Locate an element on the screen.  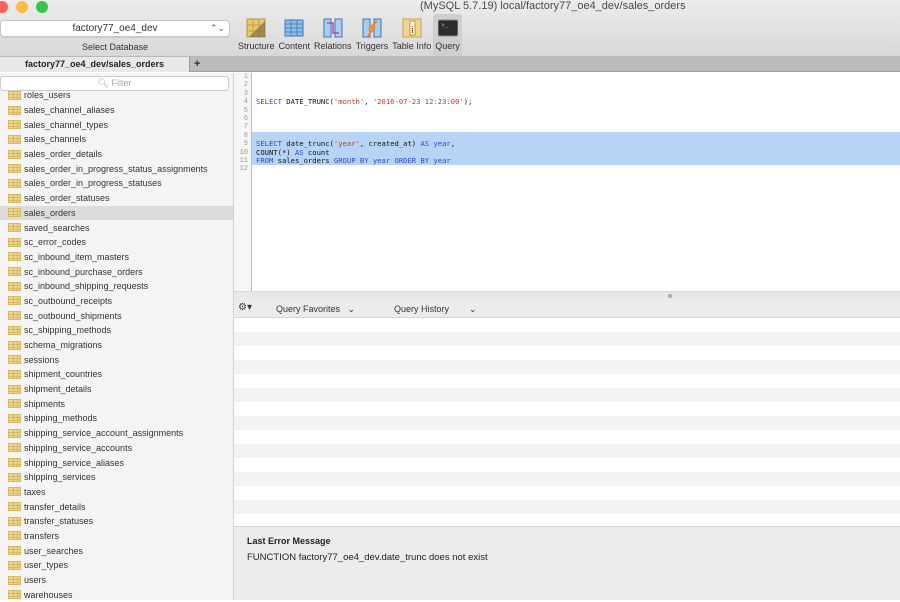
line-number: 9 is located at coordinates (245, 144).